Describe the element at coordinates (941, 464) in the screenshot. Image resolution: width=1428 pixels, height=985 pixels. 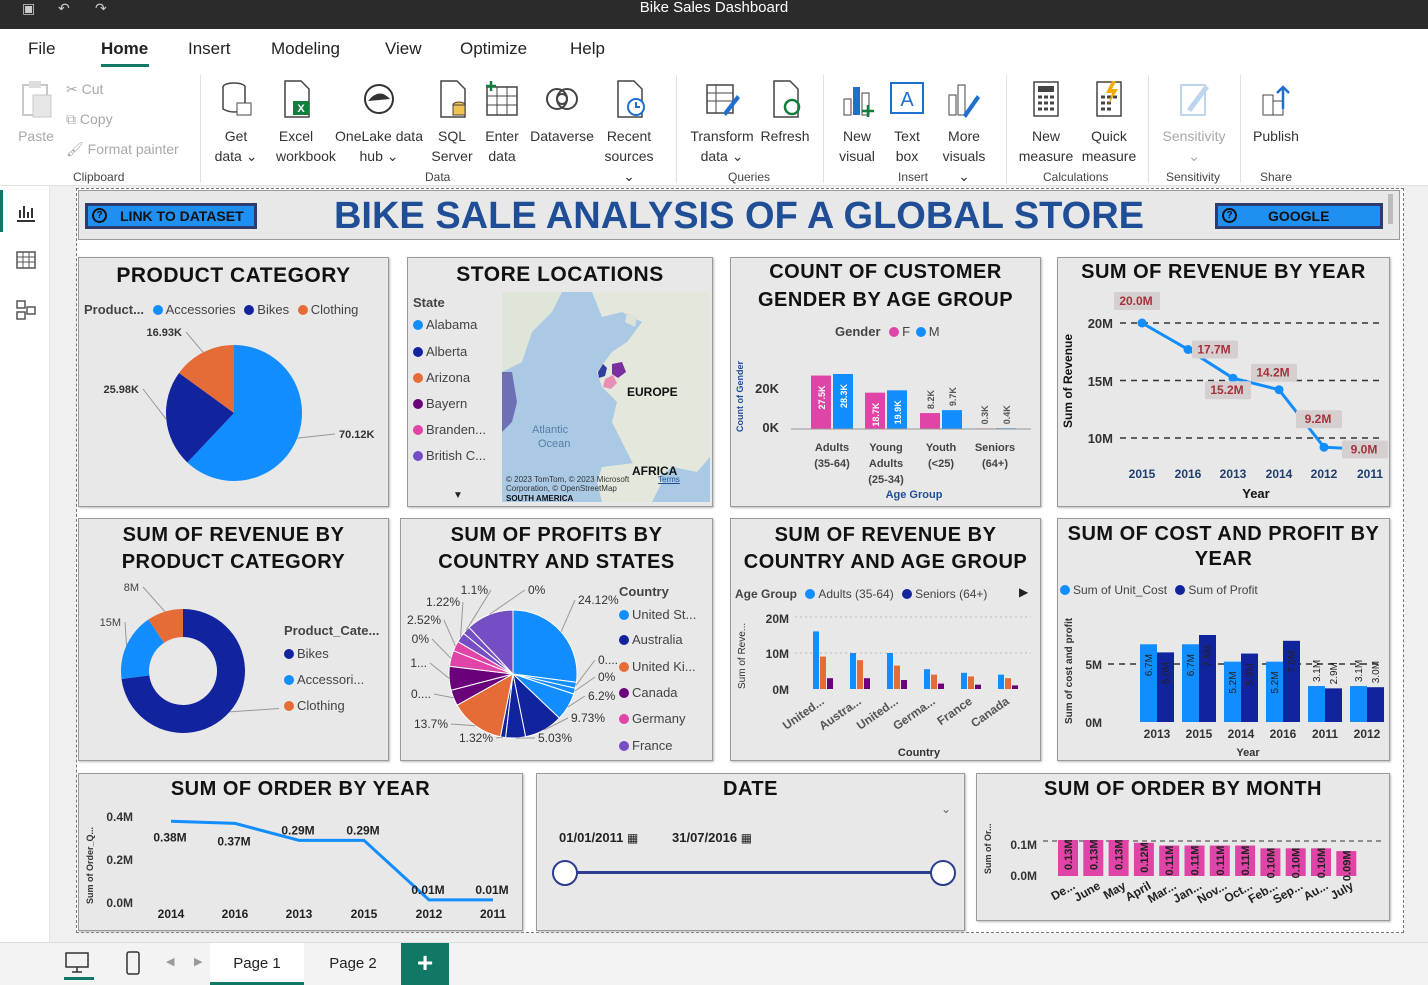
I see `x-tick-label: (<25)` at that location.